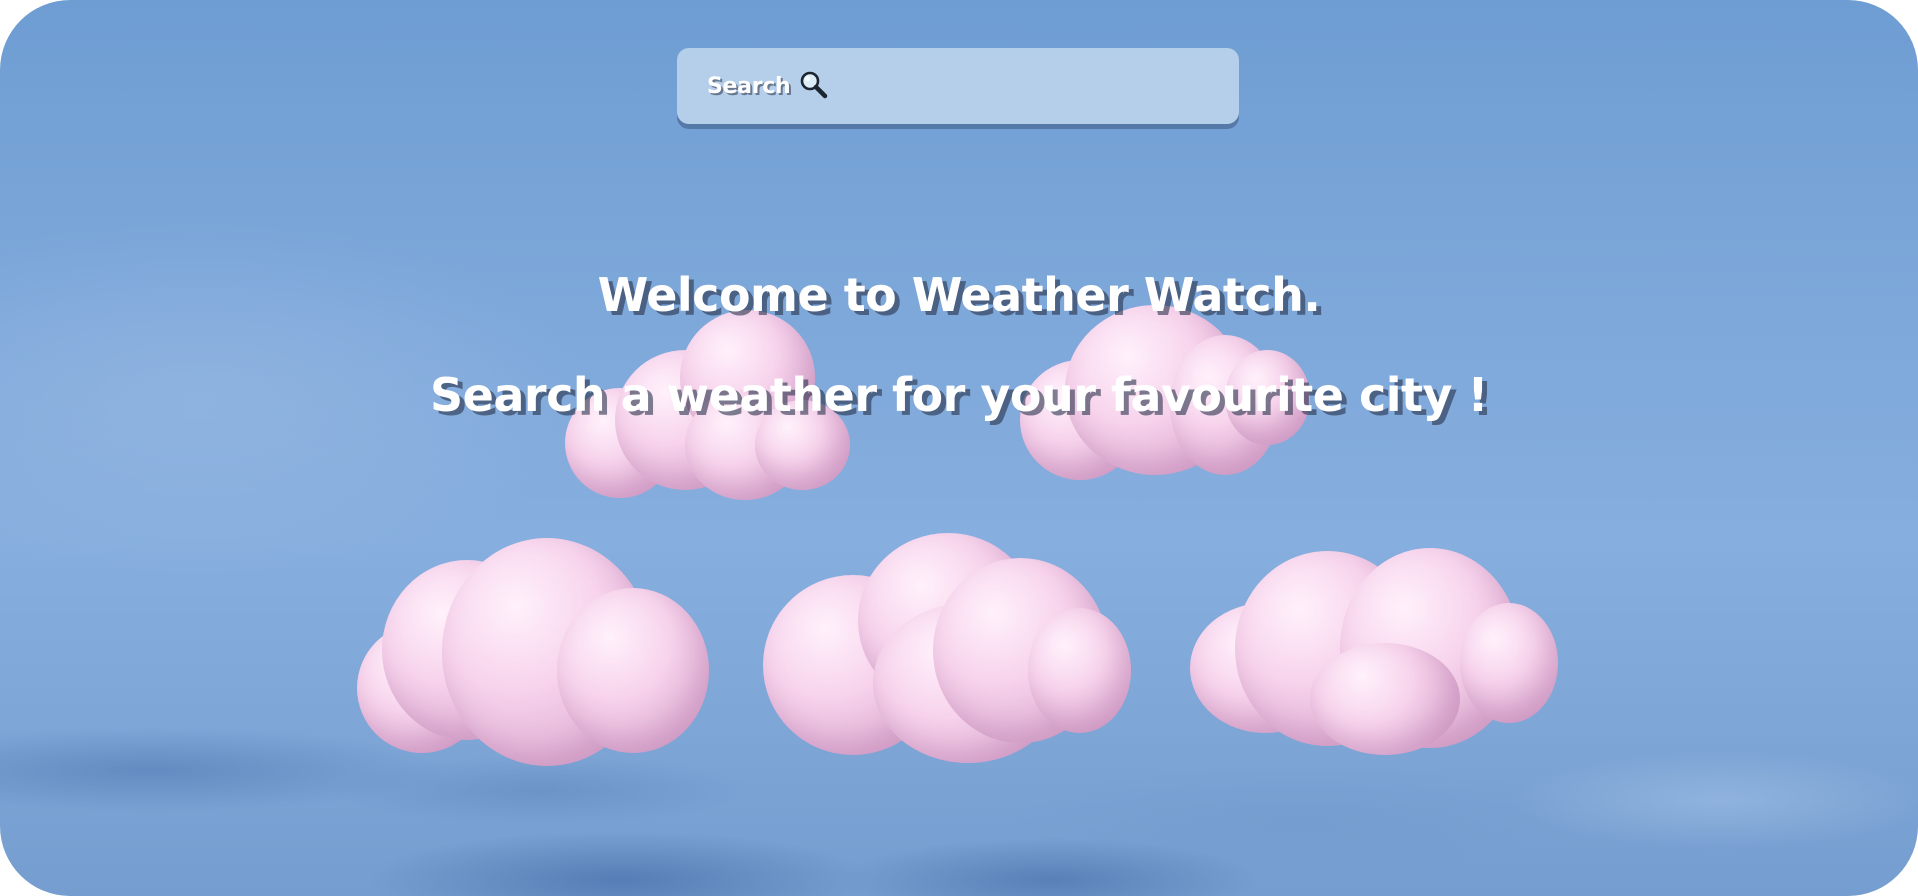  Describe the element at coordinates (814, 86) in the screenshot. I see `magnifier-icon` at that location.